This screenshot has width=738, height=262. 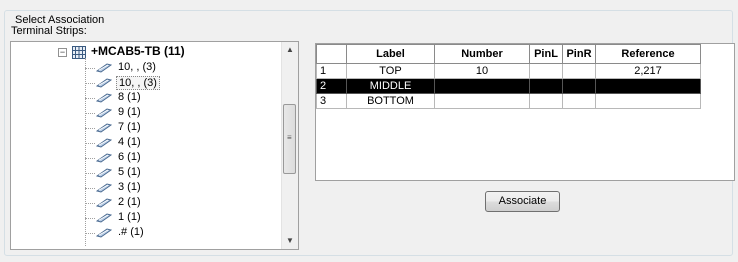 What do you see at coordinates (331, 86) in the screenshot?
I see `row-number: 2` at bounding box center [331, 86].